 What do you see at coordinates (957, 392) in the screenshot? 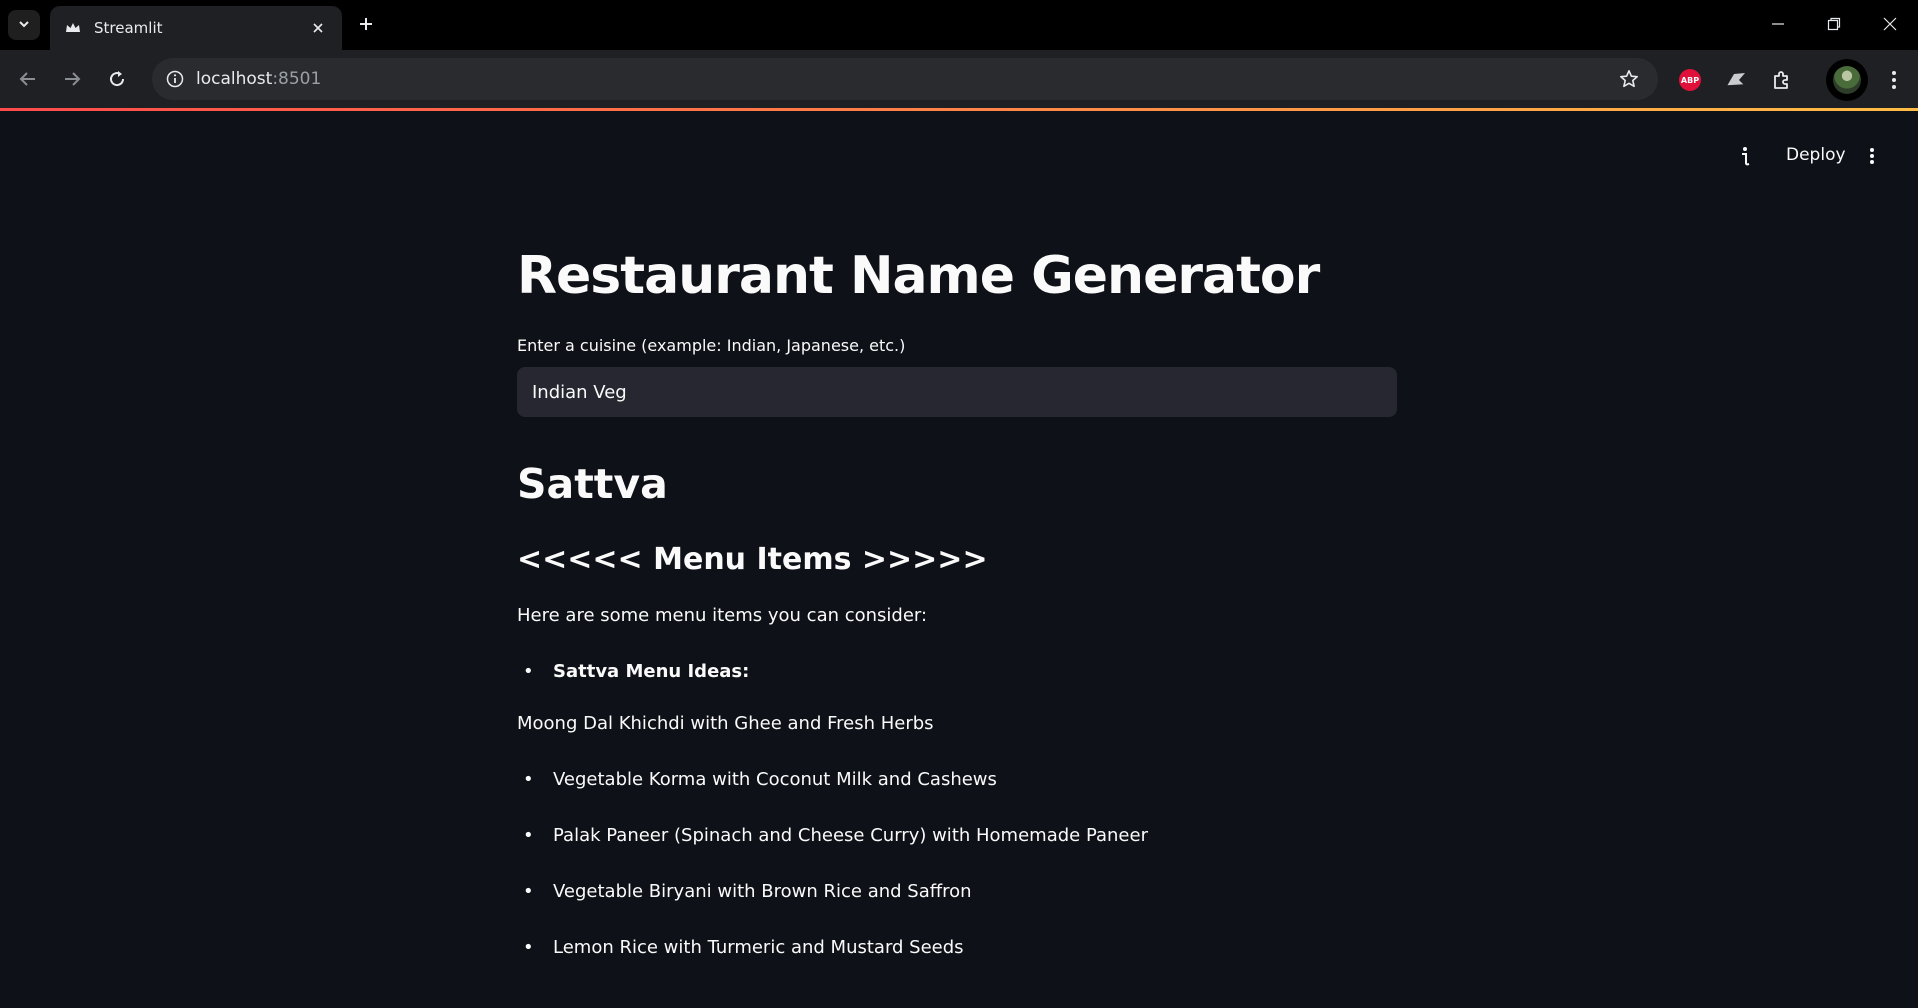
I see `cuisine-input` at bounding box center [957, 392].